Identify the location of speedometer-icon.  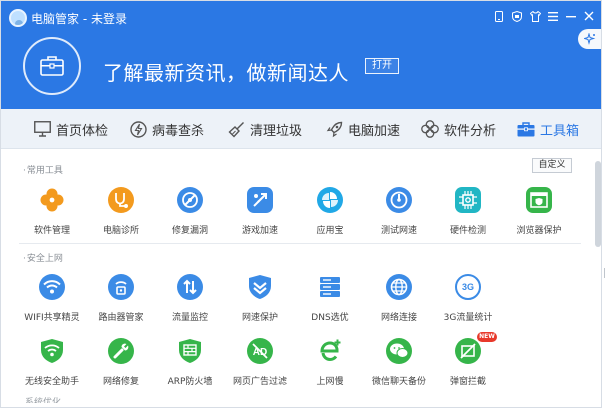
(399, 200).